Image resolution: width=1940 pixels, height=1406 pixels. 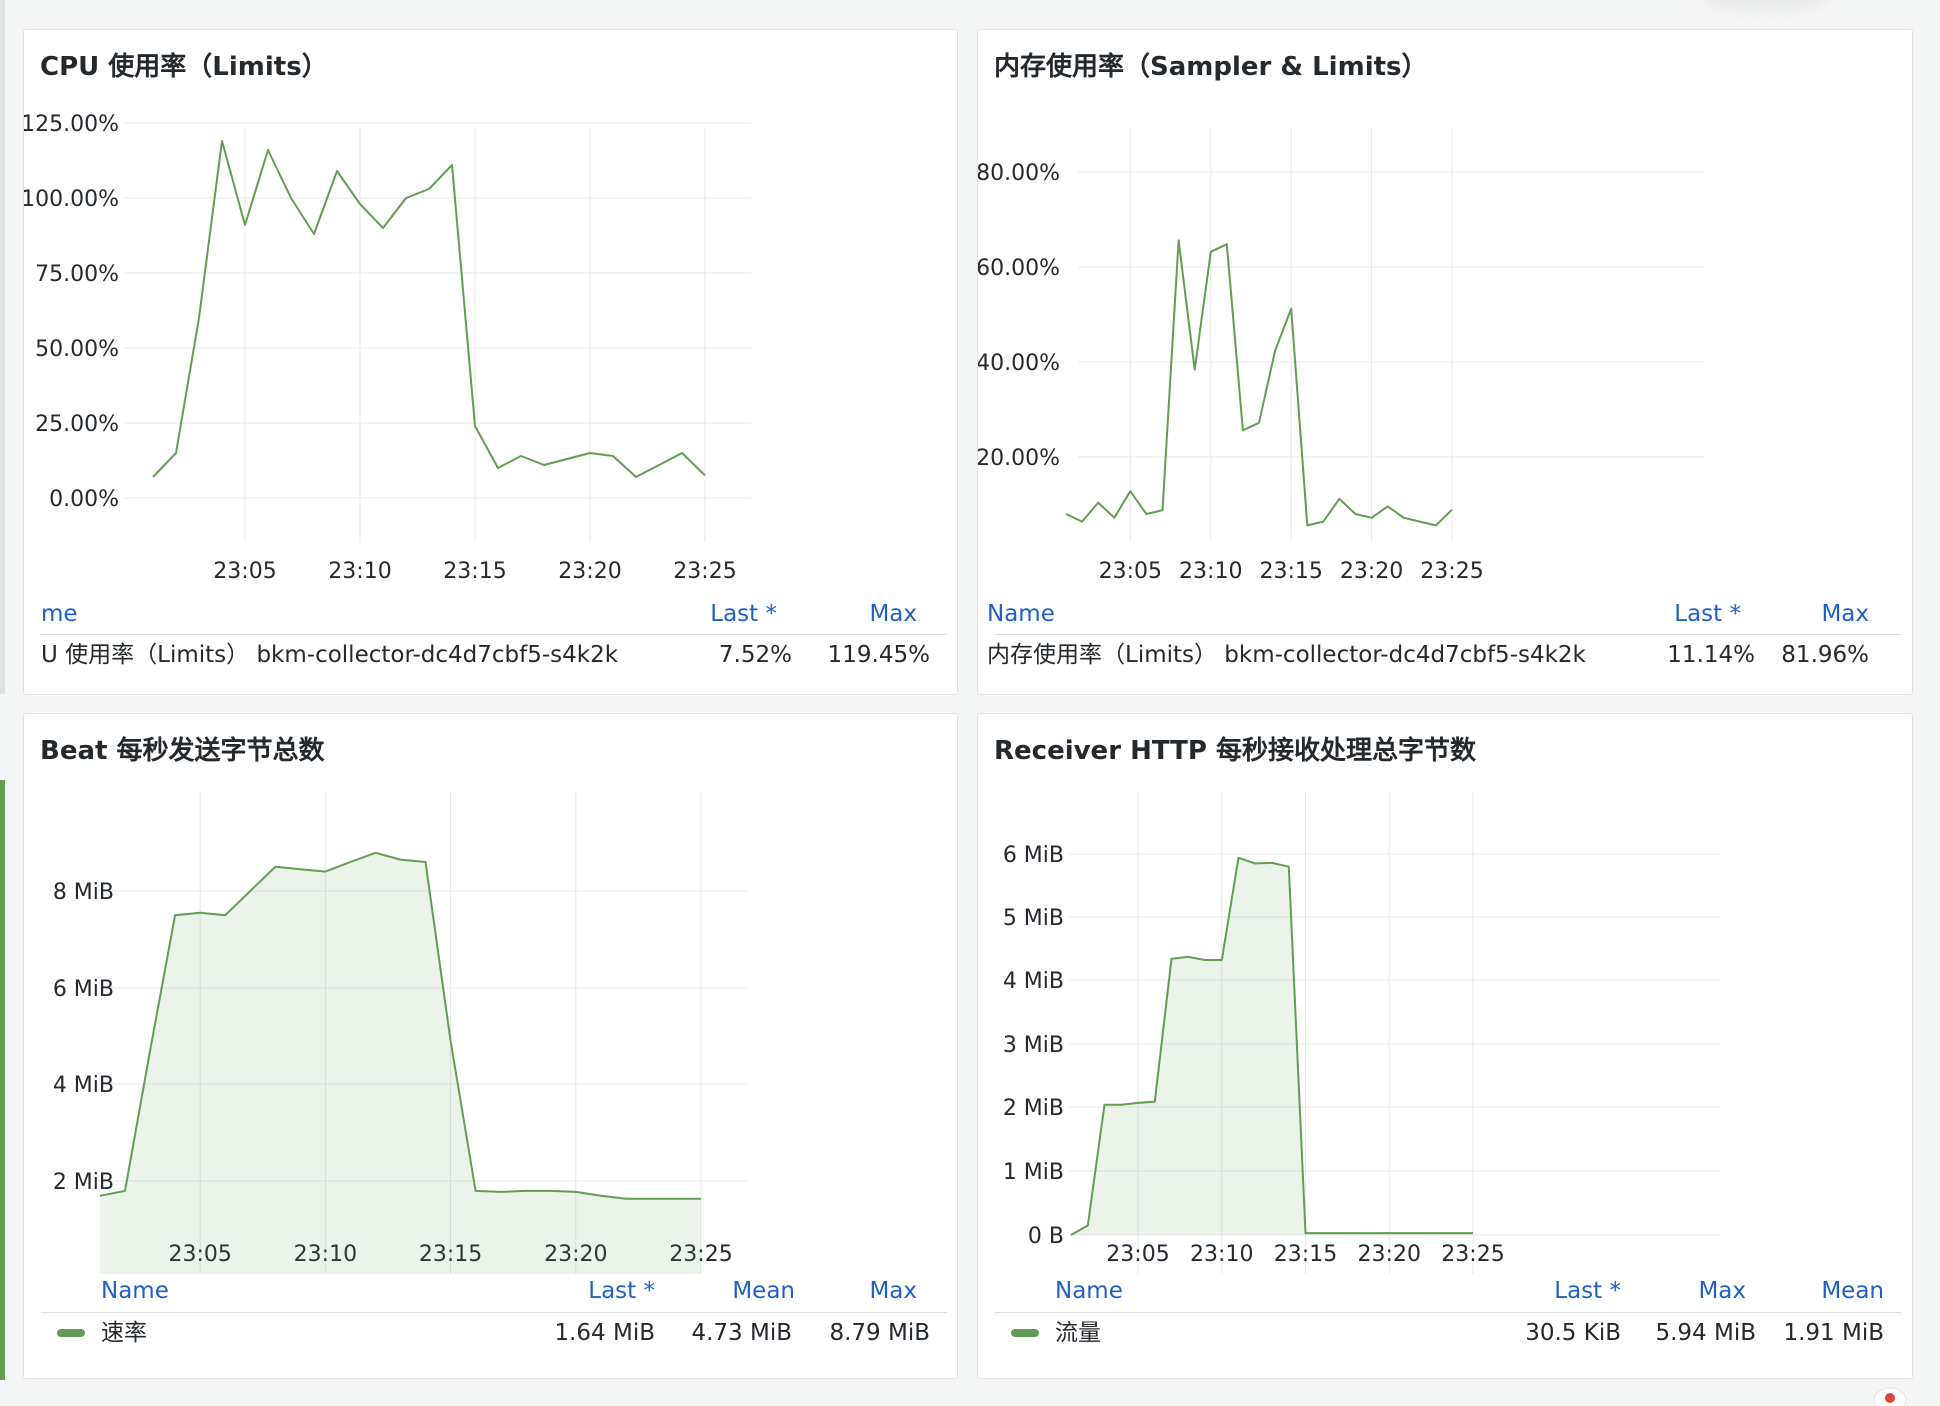 What do you see at coordinates (755, 655) in the screenshot?
I see `legend-value-last: 7.52%` at bounding box center [755, 655].